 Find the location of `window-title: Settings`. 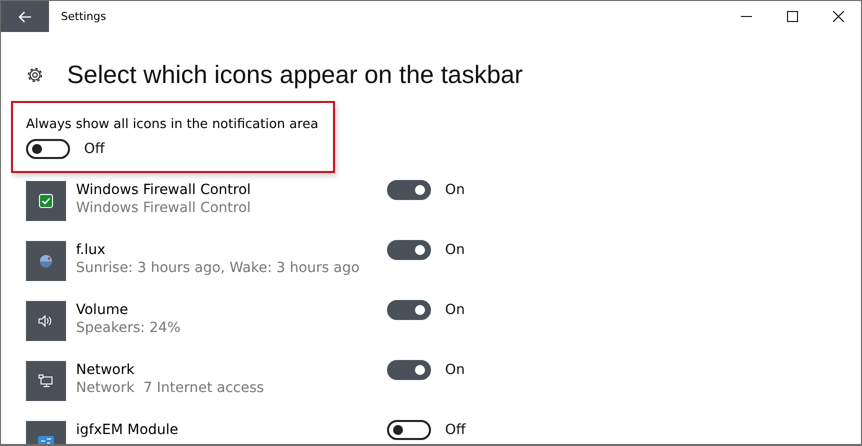

window-title: Settings is located at coordinates (84, 16).